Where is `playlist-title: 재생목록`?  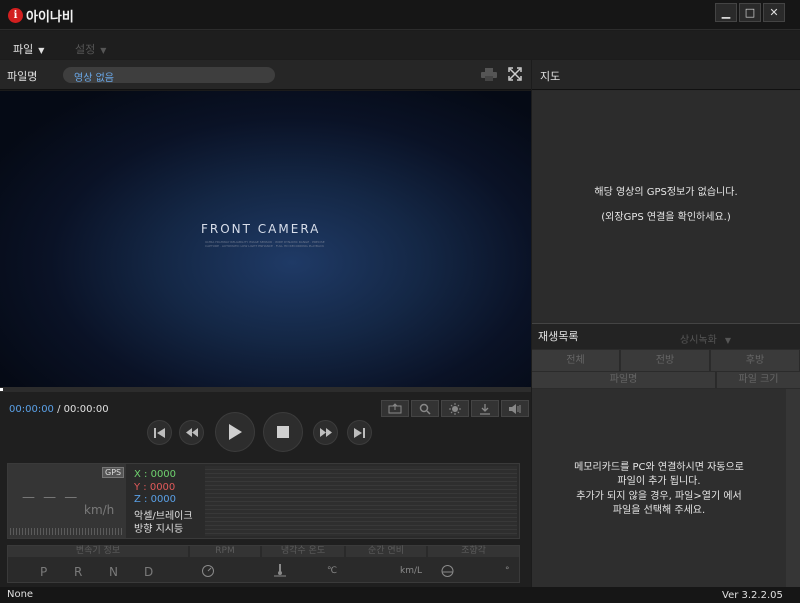
playlist-title: 재생목록 is located at coordinates (558, 336).